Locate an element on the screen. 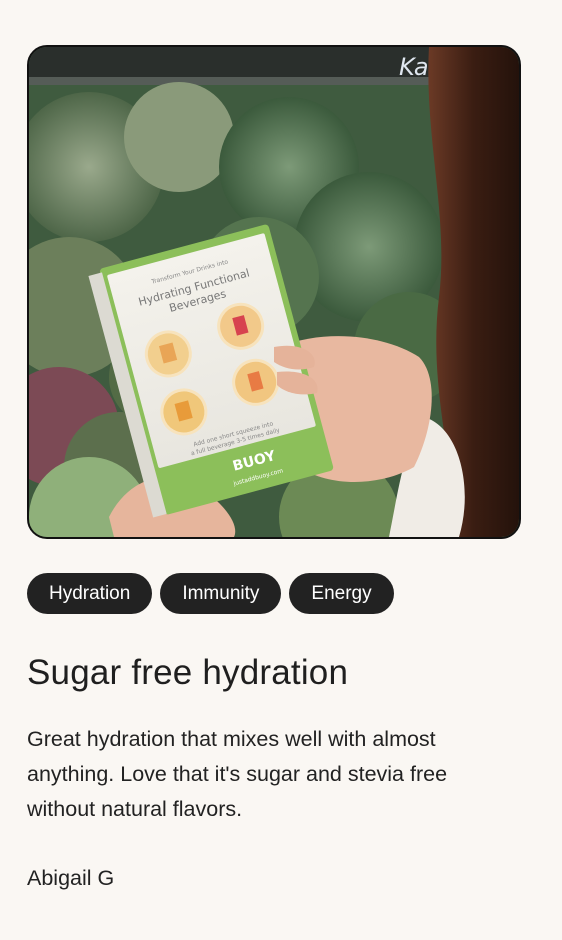 The image size is (562, 940). svg-text: Ka is located at coordinates (414, 67).